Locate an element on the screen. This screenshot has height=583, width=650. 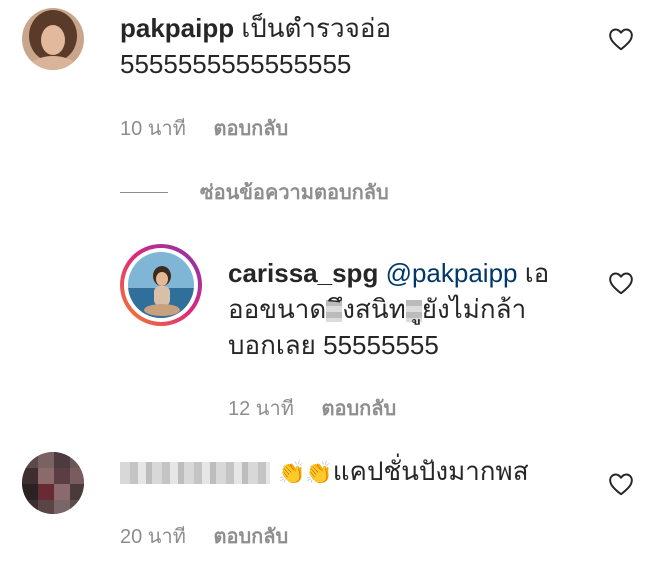
avatar-story-ring is located at coordinates (161, 285).